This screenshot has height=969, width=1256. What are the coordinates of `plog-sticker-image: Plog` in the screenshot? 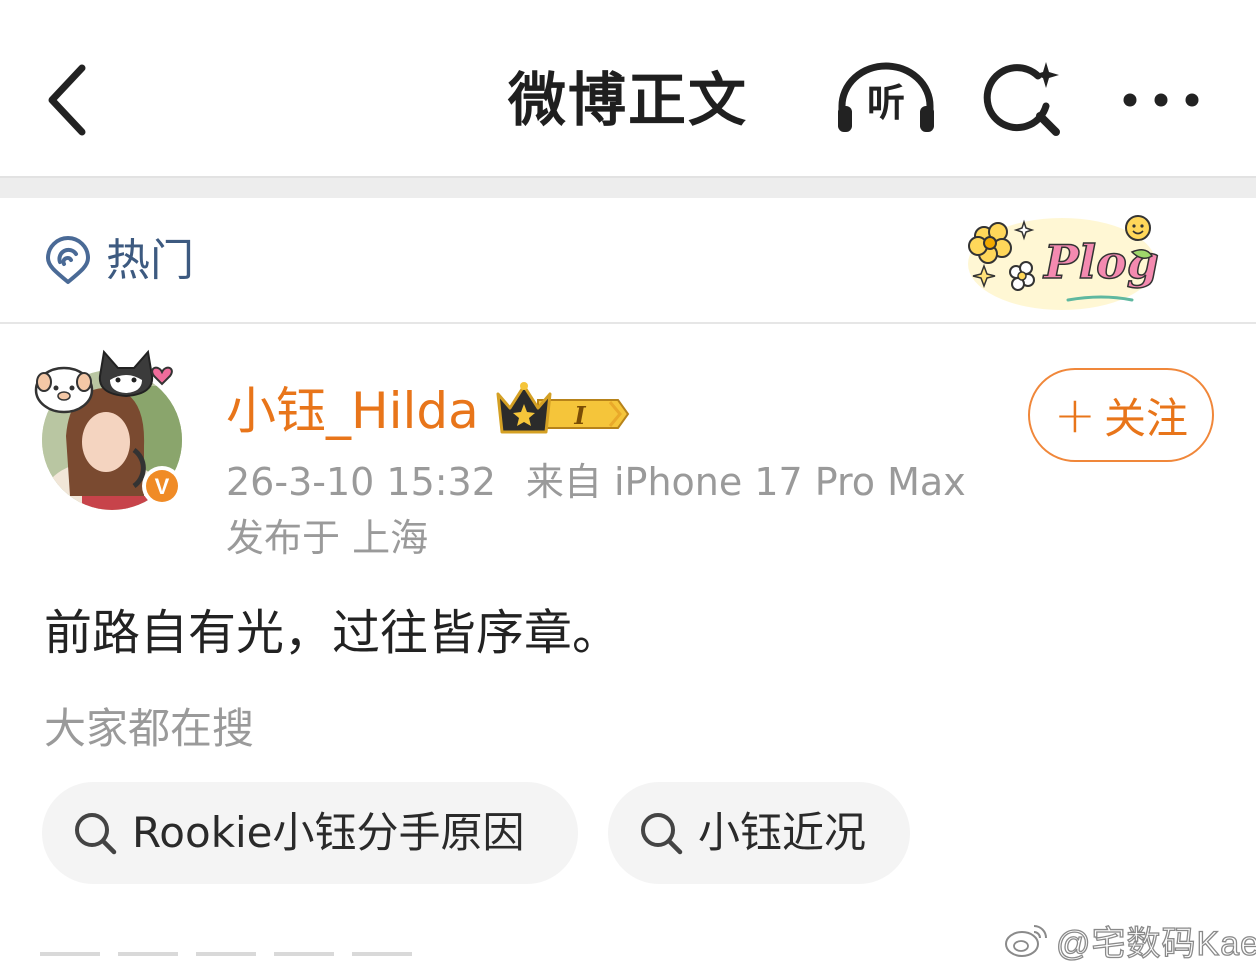 It's located at (1064, 262).